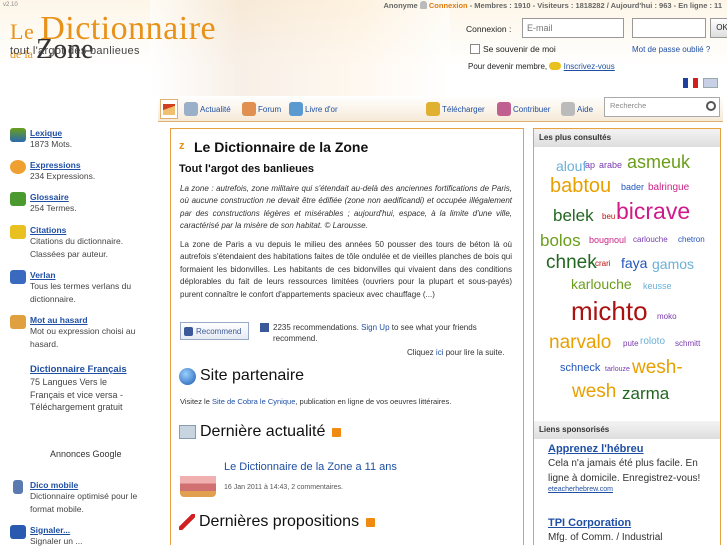  What do you see at coordinates (589, 66) in the screenshot?
I see `register-link: Inscrivez-vous` at bounding box center [589, 66].